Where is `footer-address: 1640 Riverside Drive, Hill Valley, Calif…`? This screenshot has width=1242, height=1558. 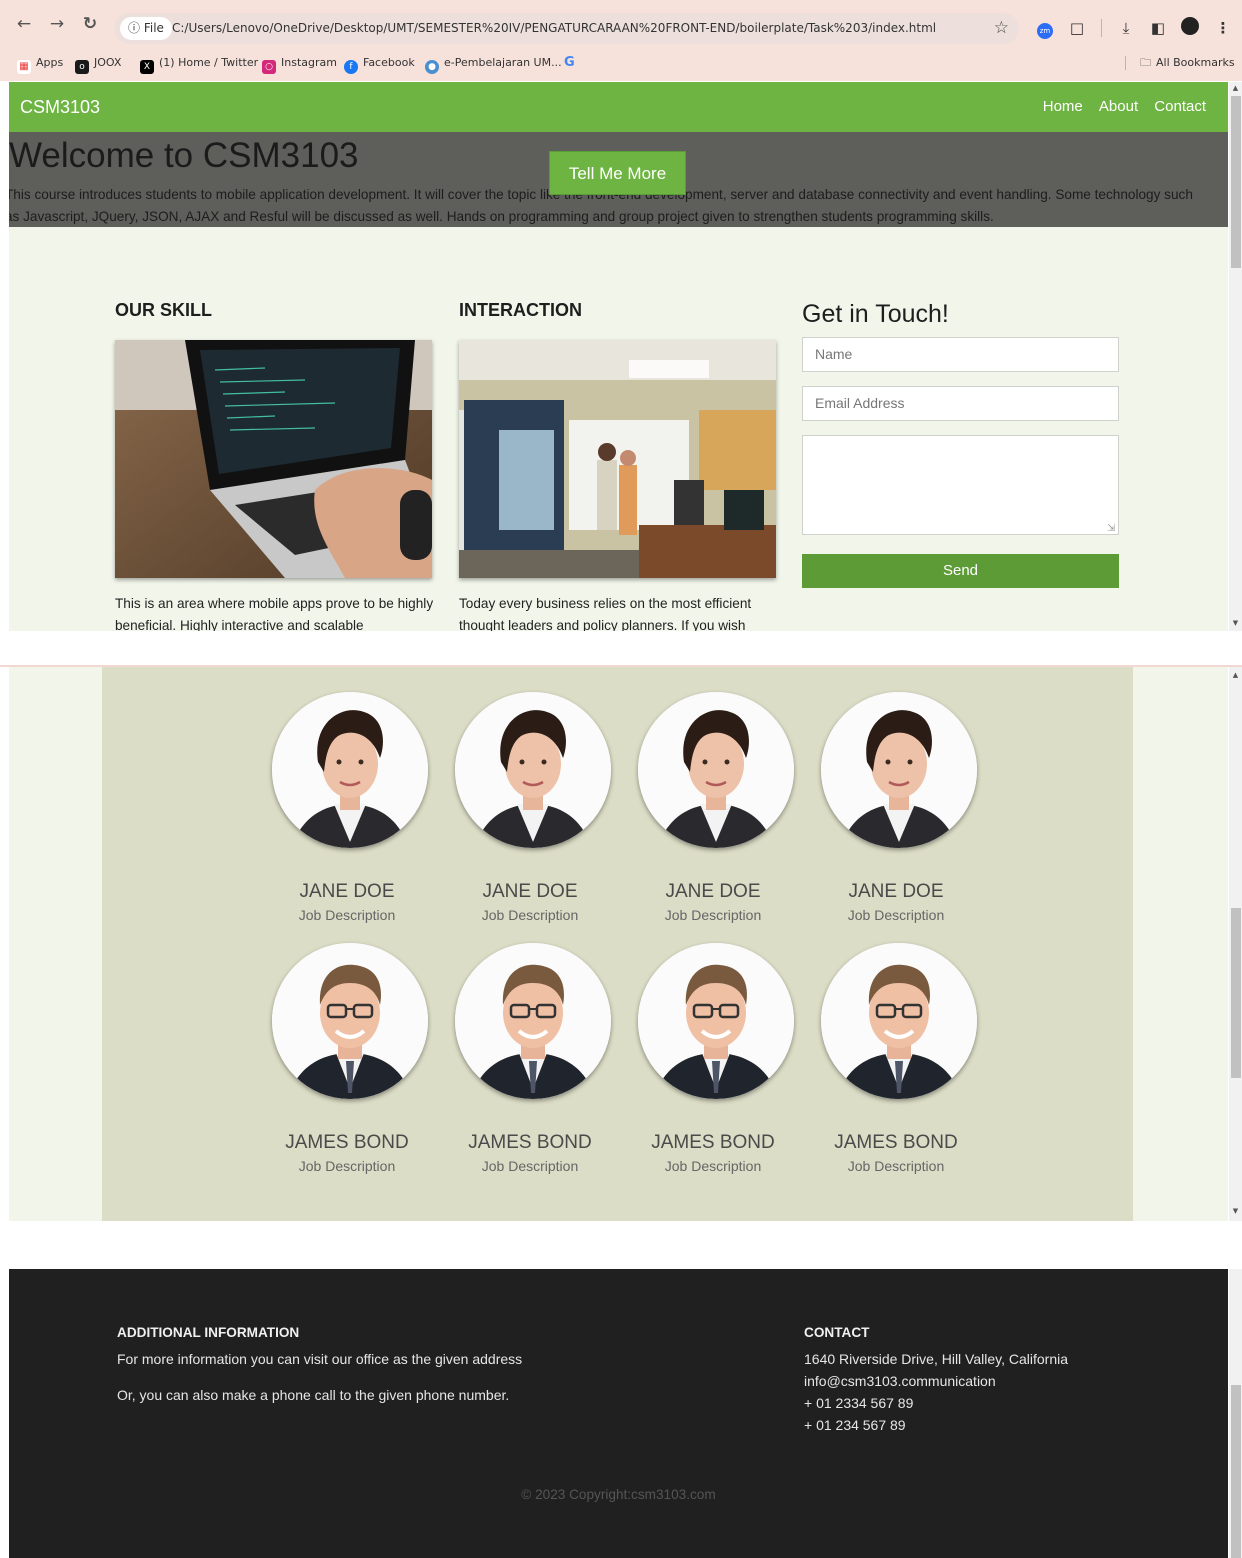
footer-address: 1640 Riverside Drive, Hill Valley, Calif… is located at coordinates (936, 1359).